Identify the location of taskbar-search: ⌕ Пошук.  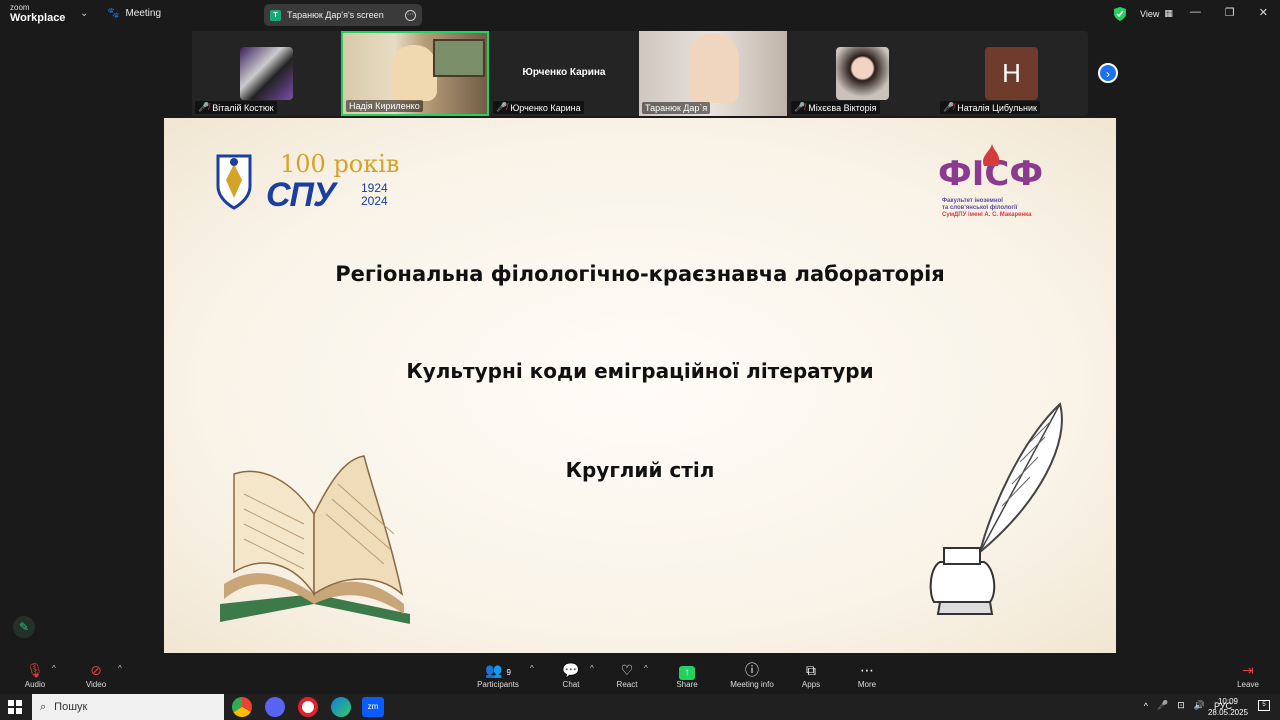
(128, 707).